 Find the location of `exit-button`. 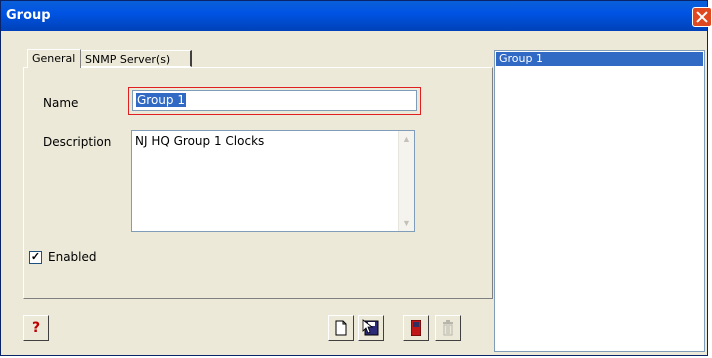

exit-button is located at coordinates (416, 328).